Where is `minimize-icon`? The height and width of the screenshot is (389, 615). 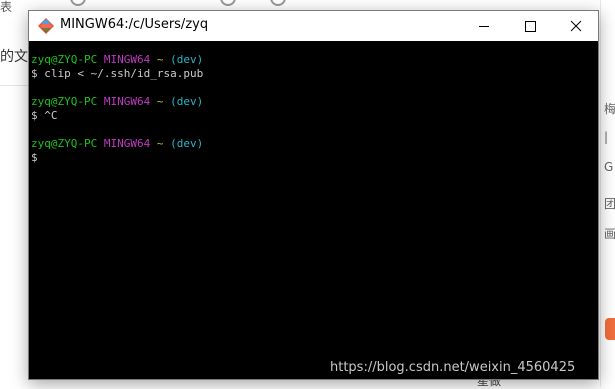
minimize-icon is located at coordinates (484, 26).